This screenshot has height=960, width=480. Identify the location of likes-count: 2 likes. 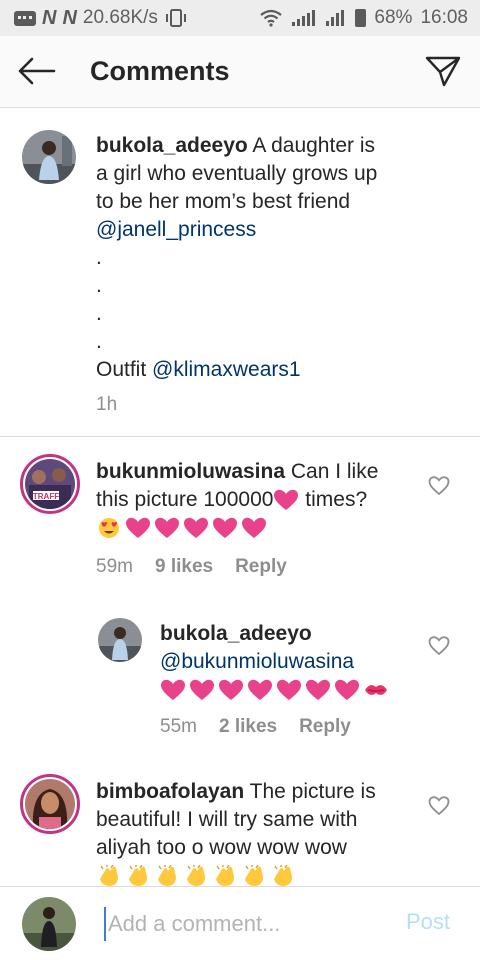
(248, 727).